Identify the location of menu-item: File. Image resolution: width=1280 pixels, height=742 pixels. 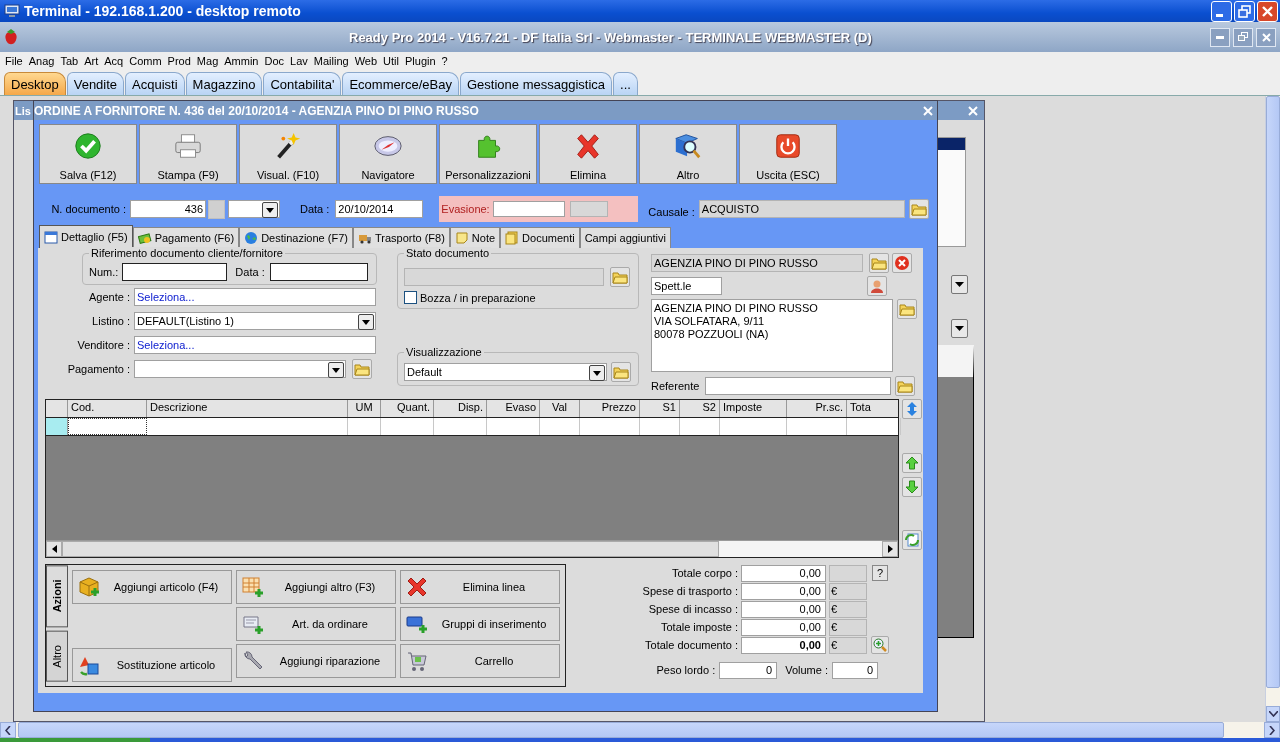
(16, 61).